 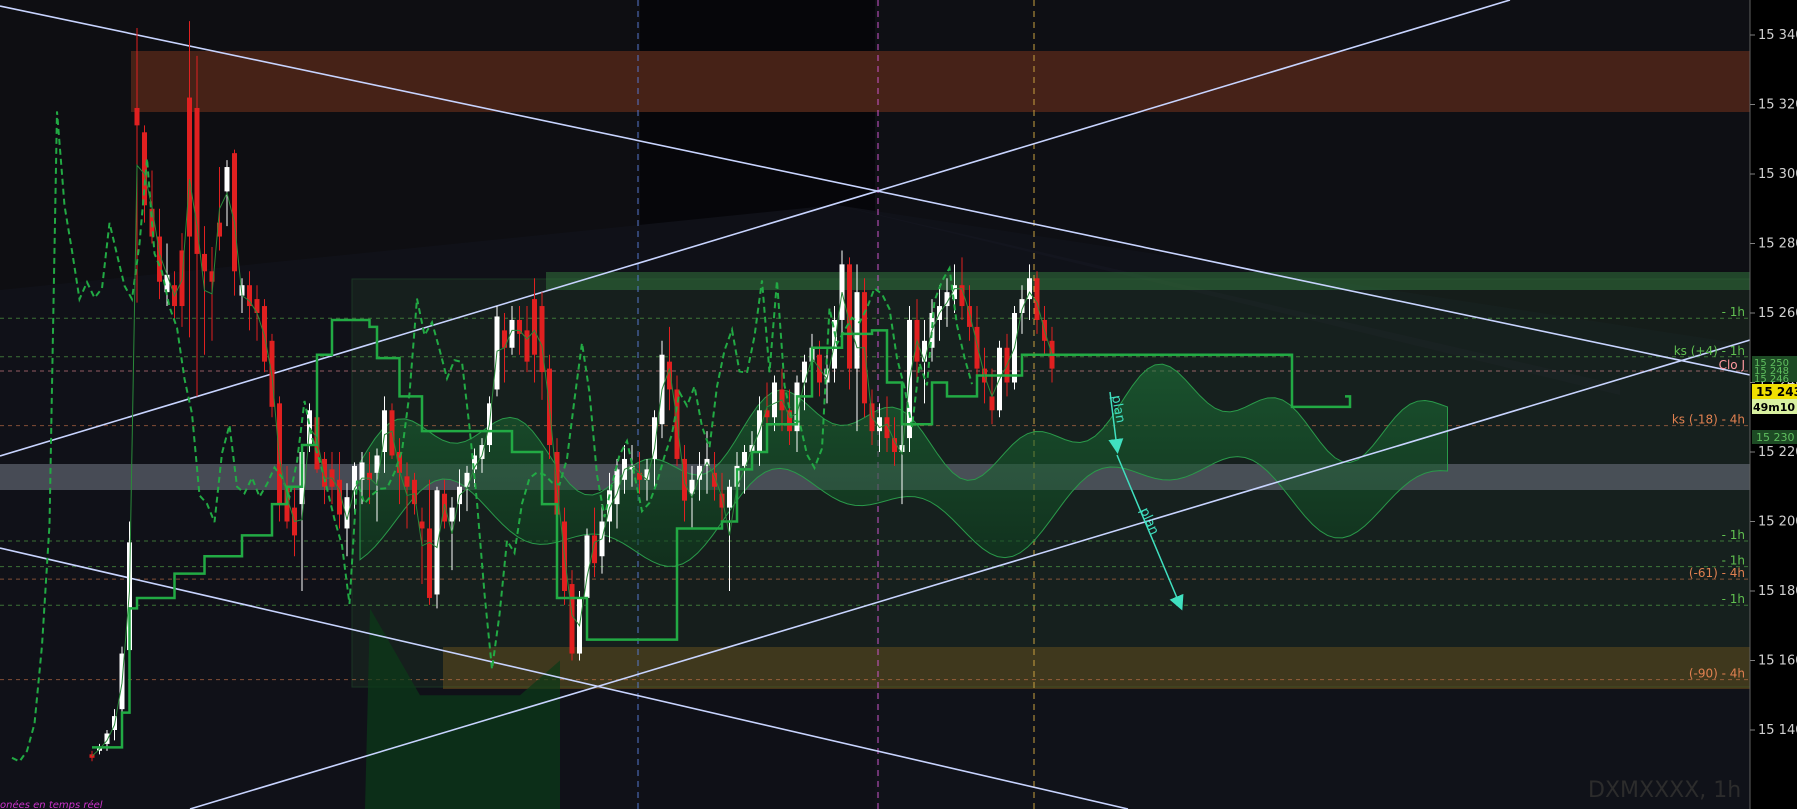 I want to click on price-tick-label: 15 340, so click(x=1777, y=35).